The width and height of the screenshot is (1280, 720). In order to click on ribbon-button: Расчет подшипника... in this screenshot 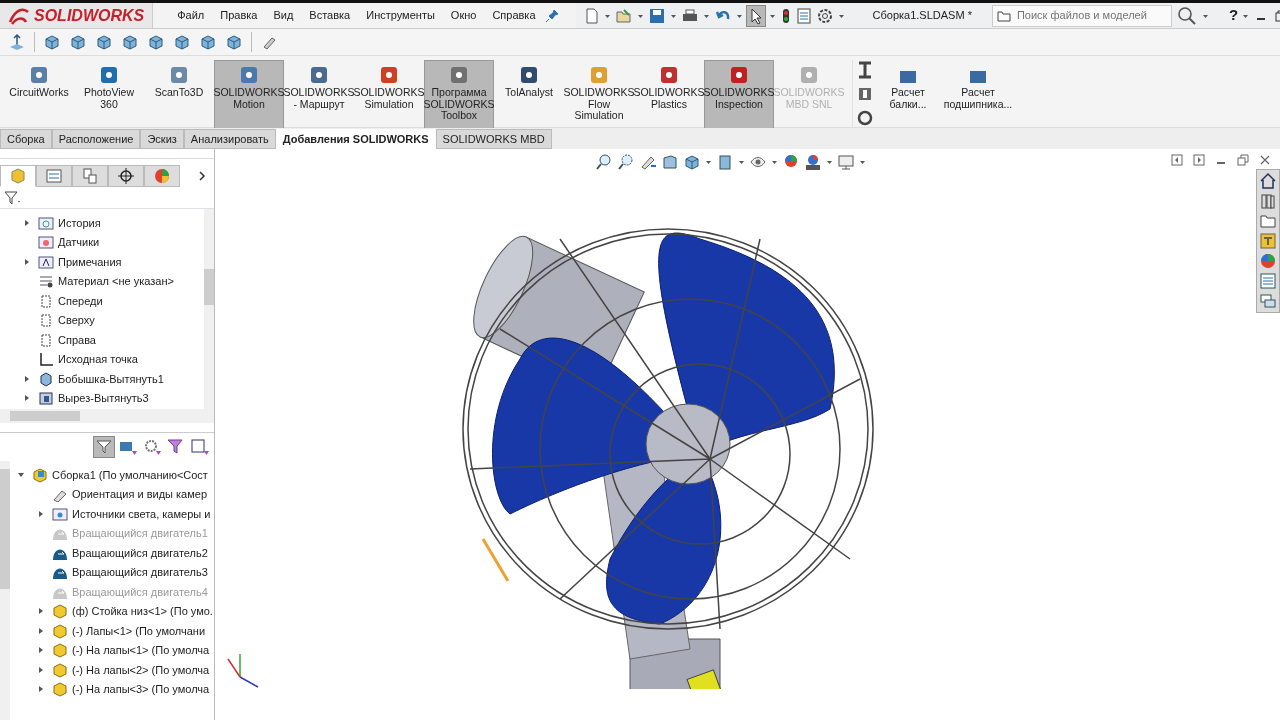, I will do `click(978, 95)`.